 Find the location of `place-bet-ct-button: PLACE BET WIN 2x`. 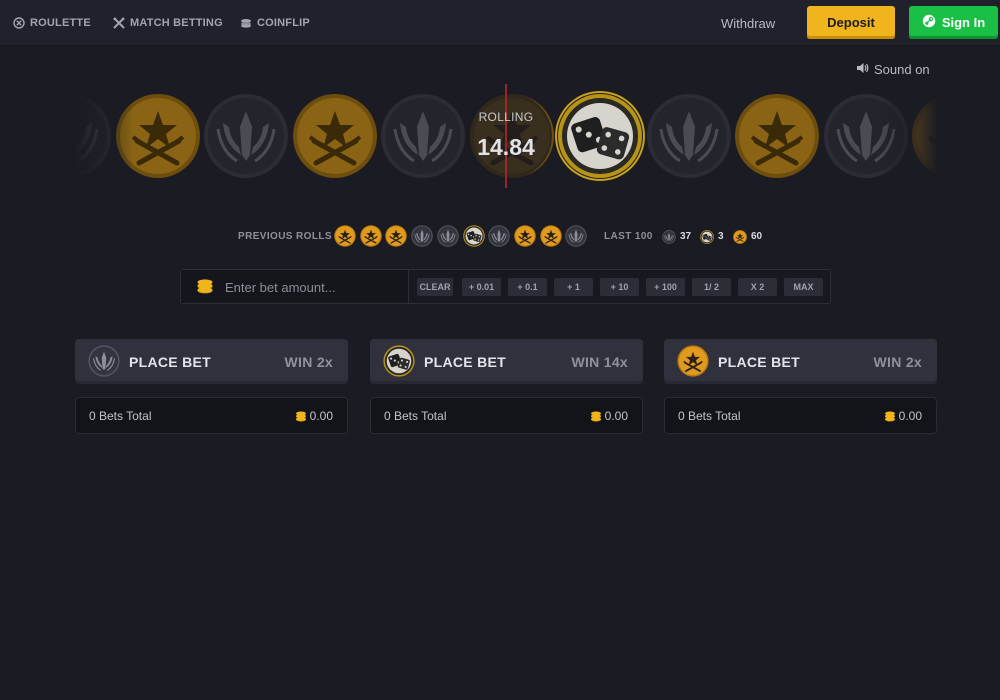

place-bet-ct-button: PLACE BET WIN 2x is located at coordinates (211, 361).